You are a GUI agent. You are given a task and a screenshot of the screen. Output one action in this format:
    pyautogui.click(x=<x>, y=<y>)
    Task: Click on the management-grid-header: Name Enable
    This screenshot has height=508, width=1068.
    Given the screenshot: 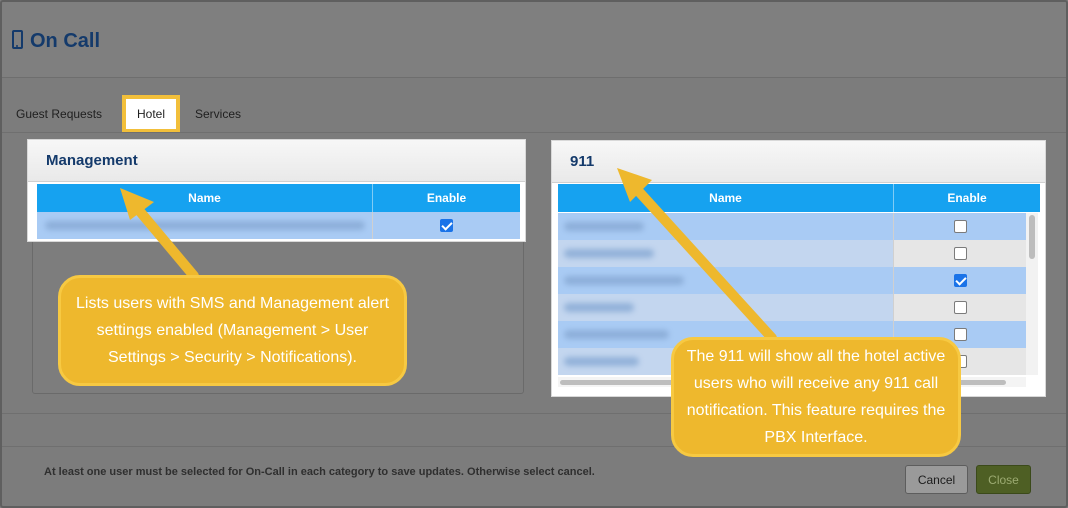 What is the action you would take?
    pyautogui.click(x=278, y=198)
    